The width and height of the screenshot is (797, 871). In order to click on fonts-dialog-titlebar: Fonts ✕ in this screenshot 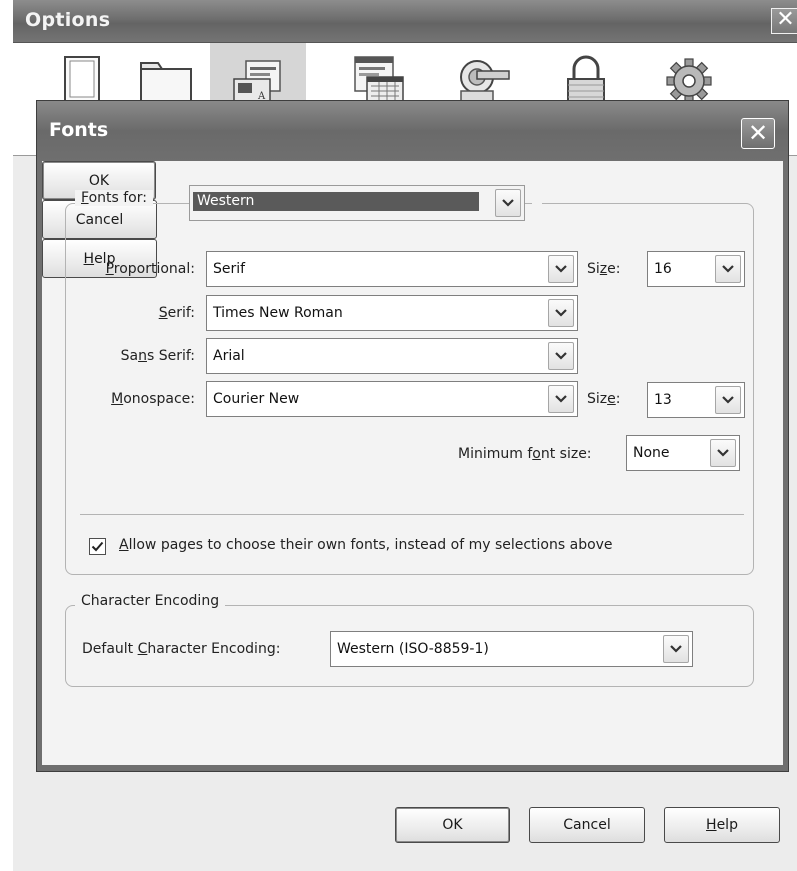, I will do `click(412, 131)`.